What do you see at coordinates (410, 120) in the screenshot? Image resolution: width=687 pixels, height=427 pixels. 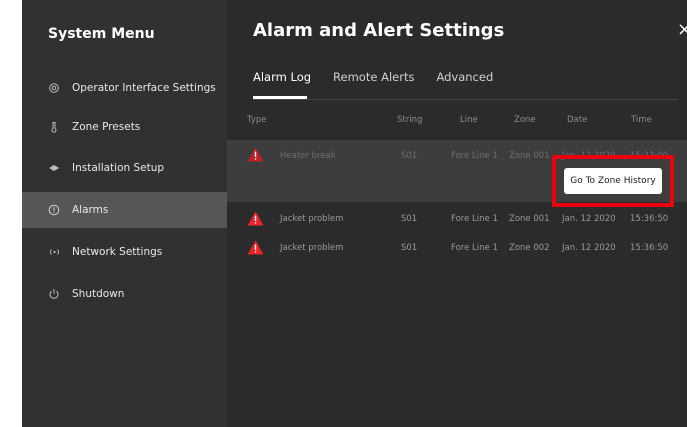 I see `column-header-string: String` at bounding box center [410, 120].